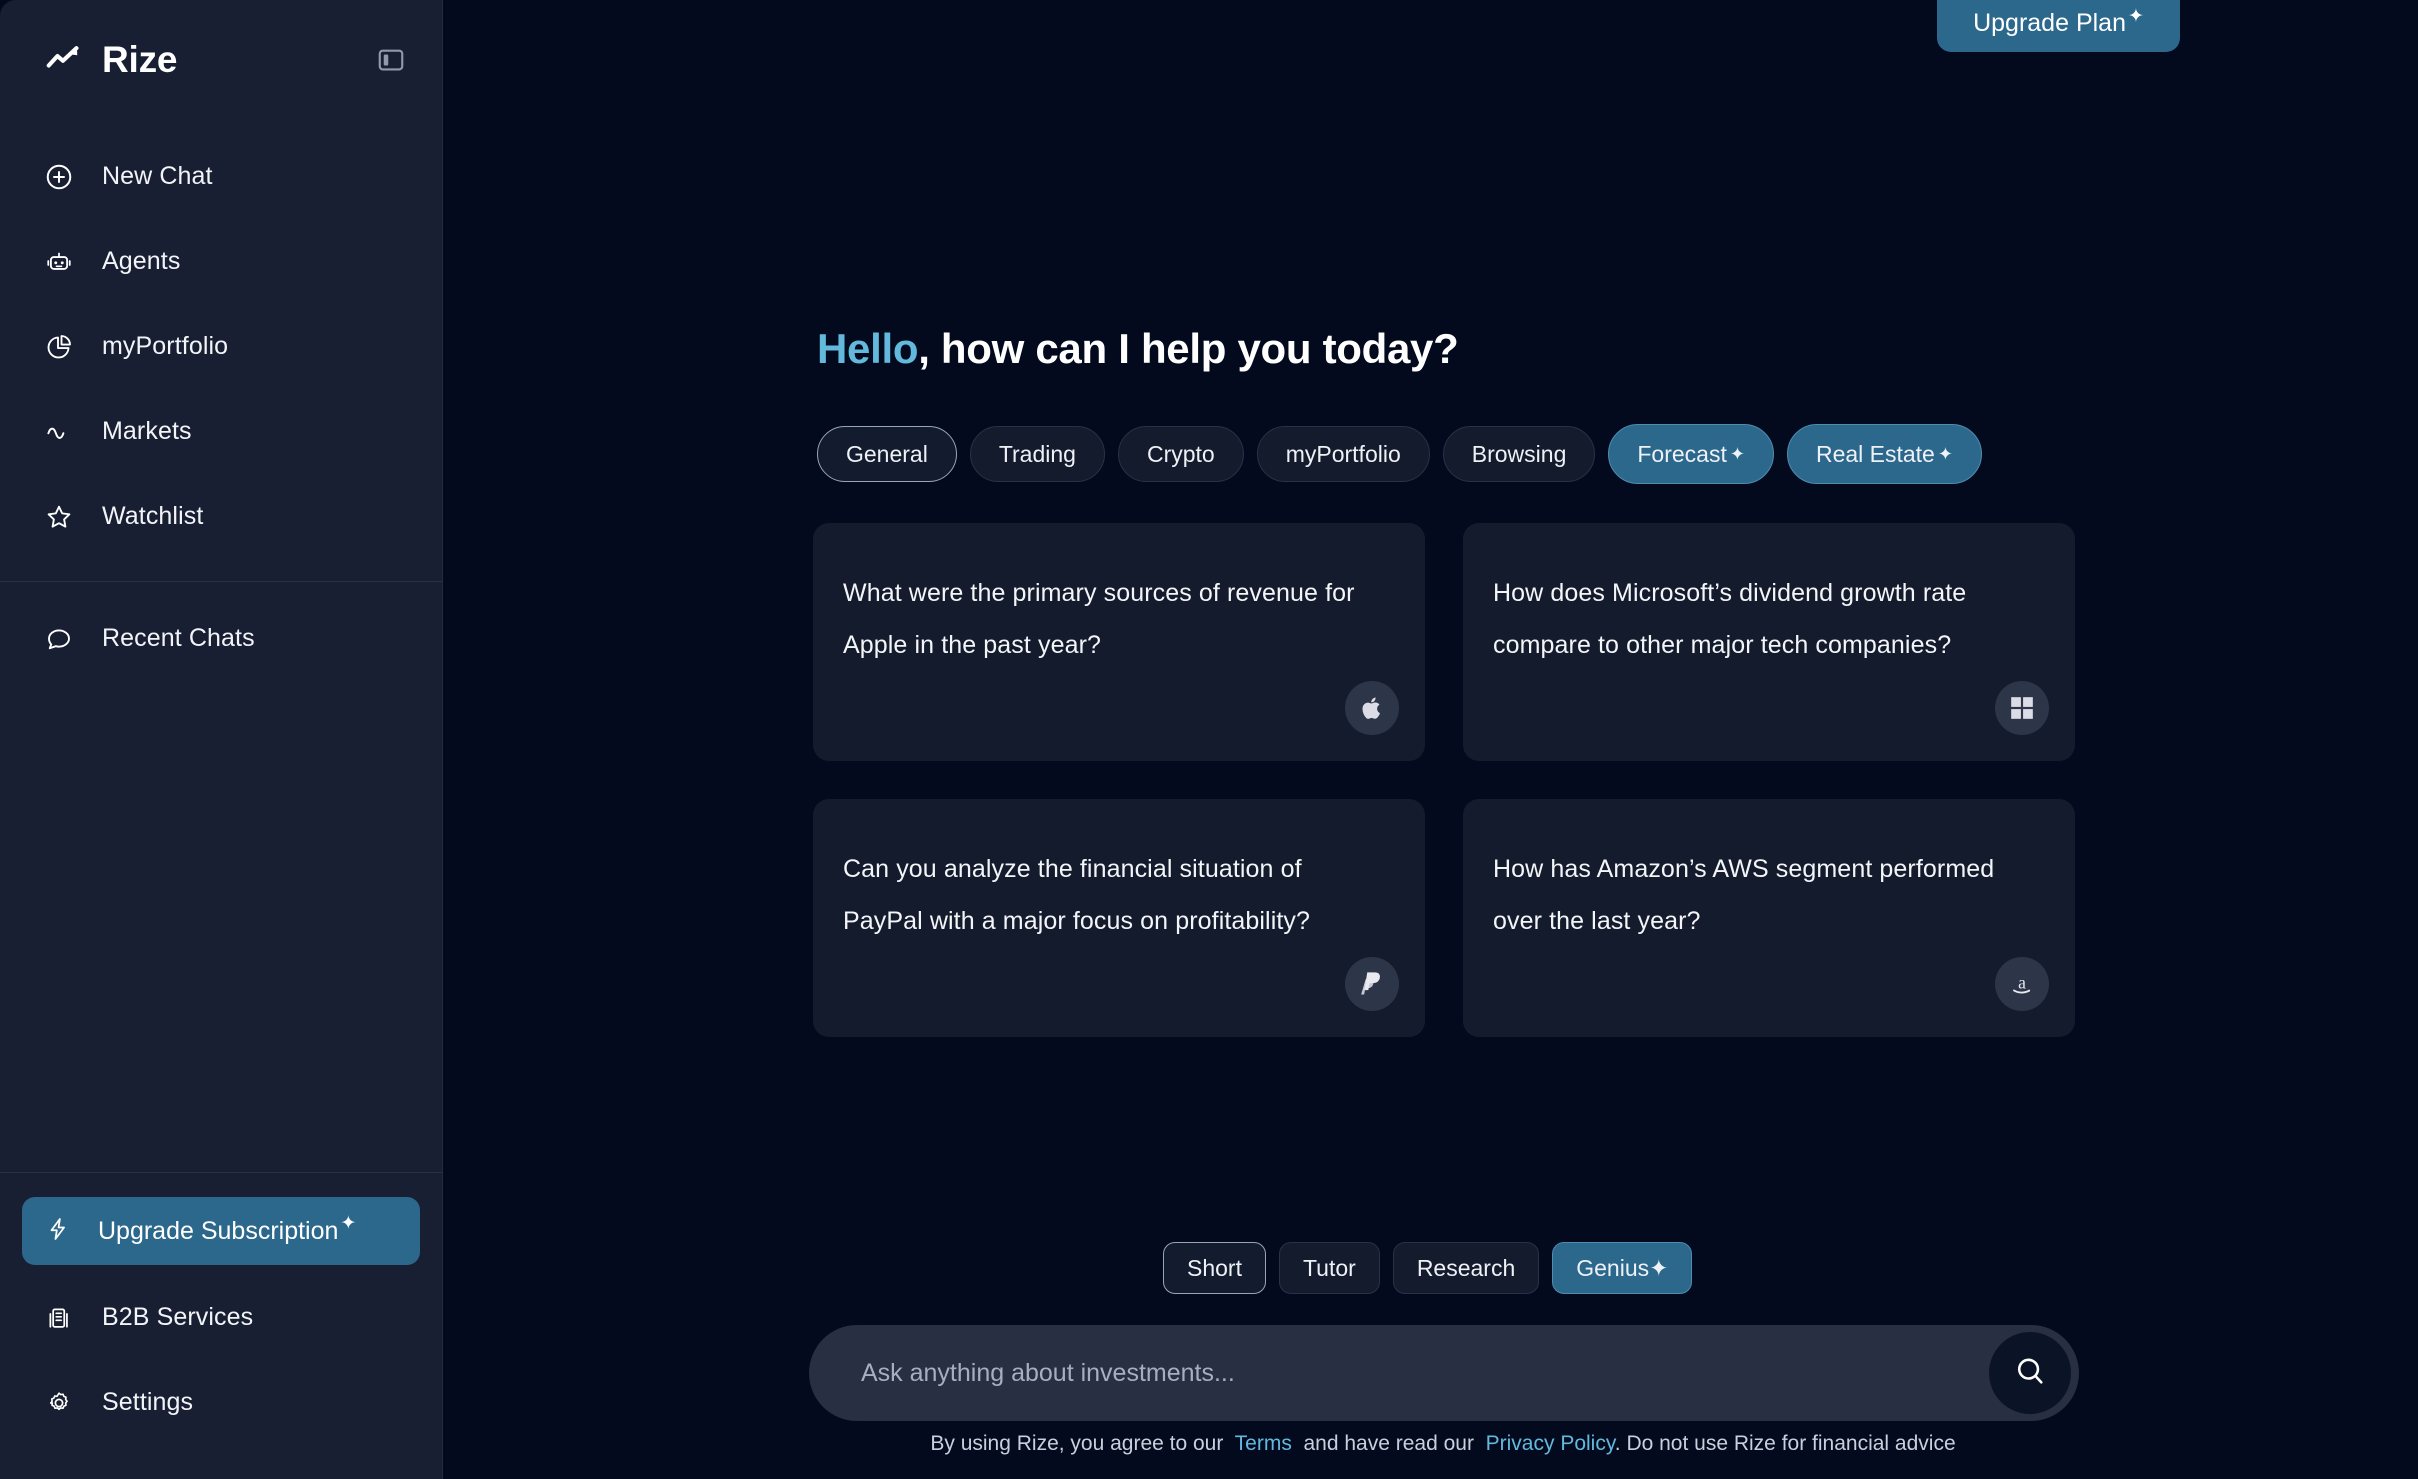 The image size is (2418, 1479). I want to click on sidebar-header: Rize, so click(221, 60).